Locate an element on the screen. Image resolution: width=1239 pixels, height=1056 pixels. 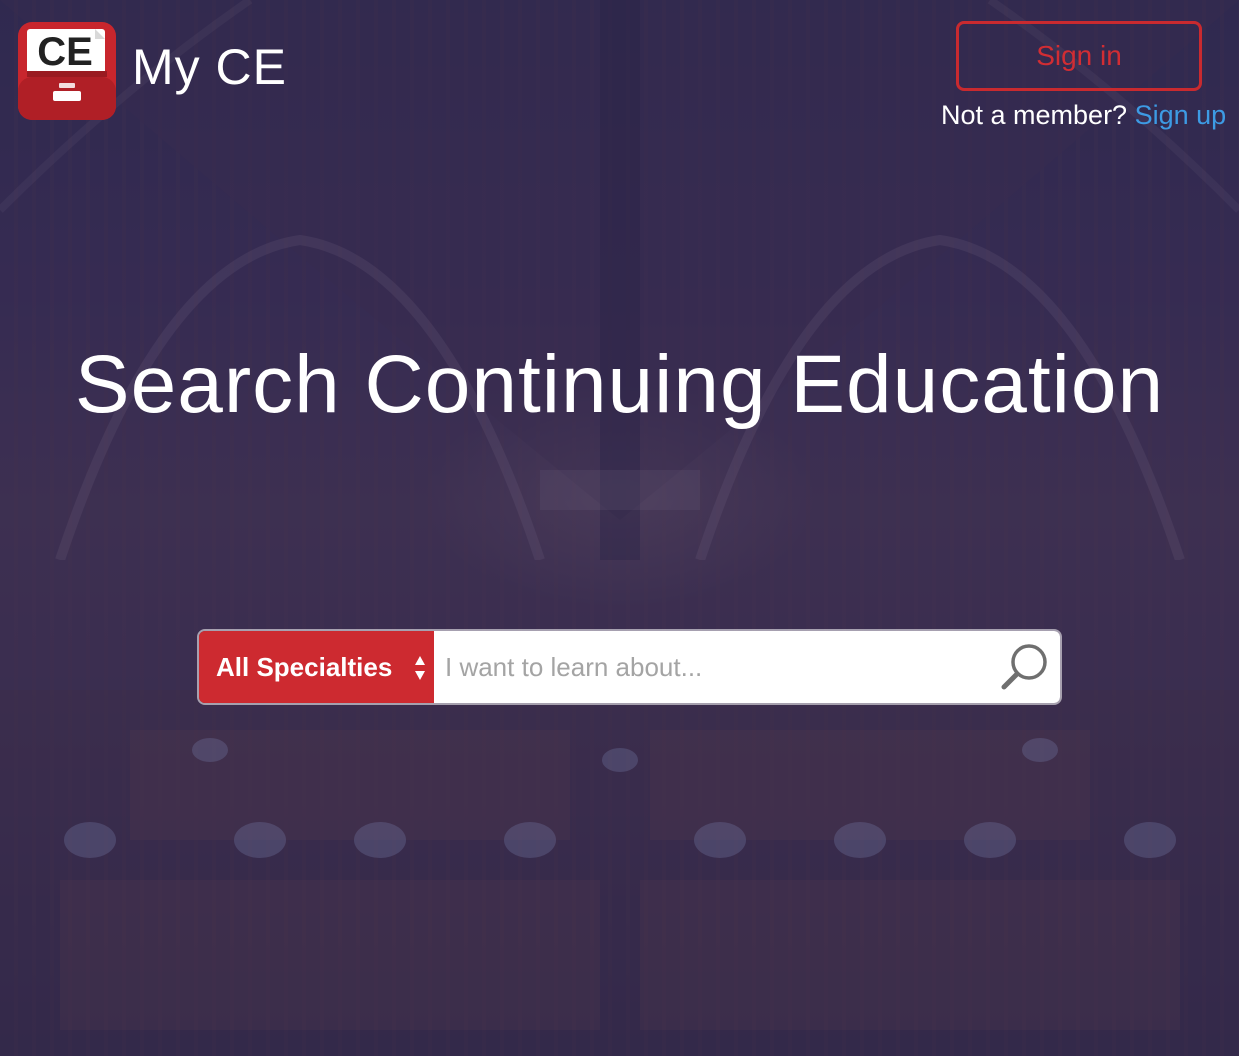
search-bar: All Specialties is located at coordinates (629, 667).